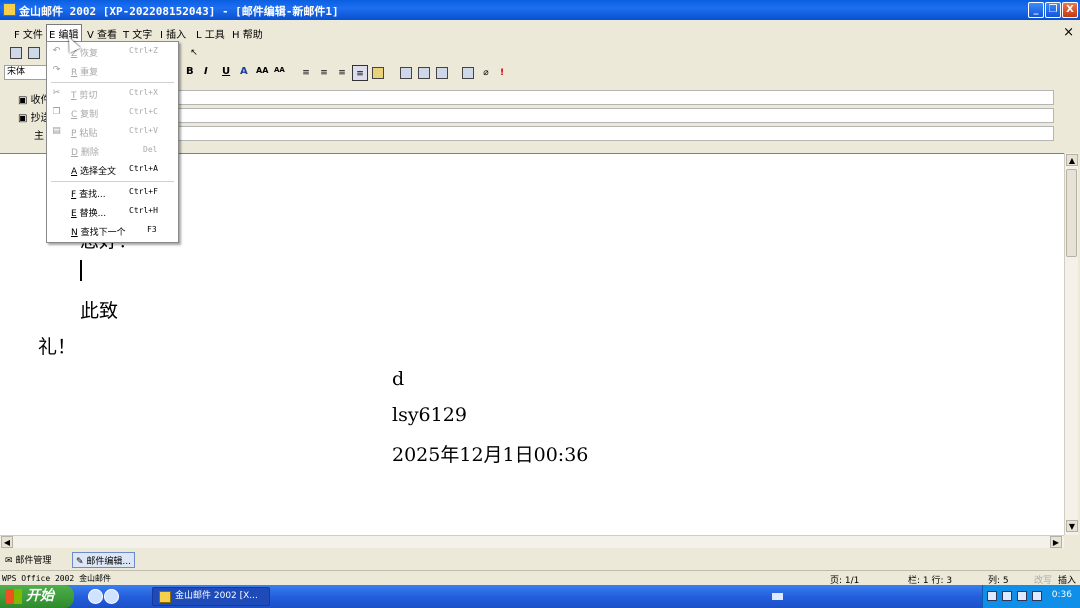 The height and width of the screenshot is (608, 1080). What do you see at coordinates (540, 32) in the screenshot?
I see `menu-bar: F 文件 E 编辑 V 查看 T 文字 I 插入 L 工具 H 帮助 ×` at bounding box center [540, 32].